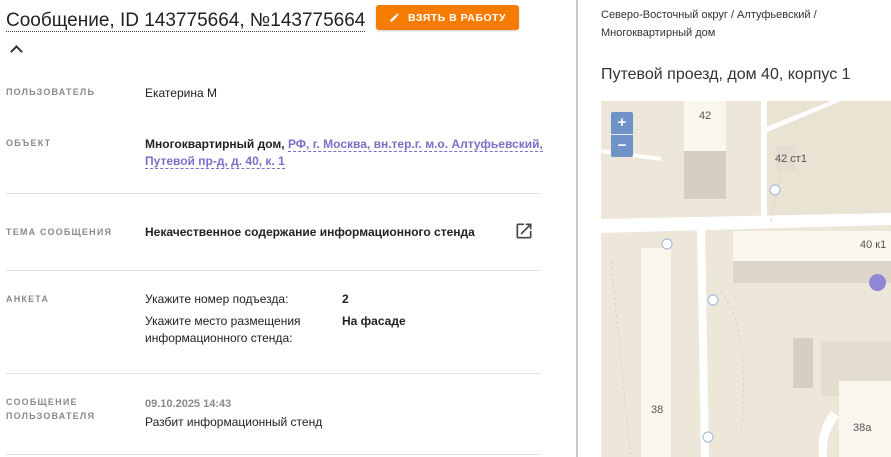  I want to click on map-label-42: 42, so click(705, 116).